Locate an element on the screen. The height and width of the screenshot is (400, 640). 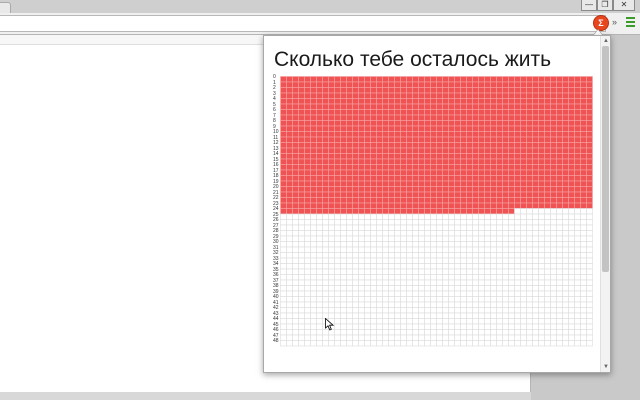
close-window-button: ✕ is located at coordinates (624, 5).